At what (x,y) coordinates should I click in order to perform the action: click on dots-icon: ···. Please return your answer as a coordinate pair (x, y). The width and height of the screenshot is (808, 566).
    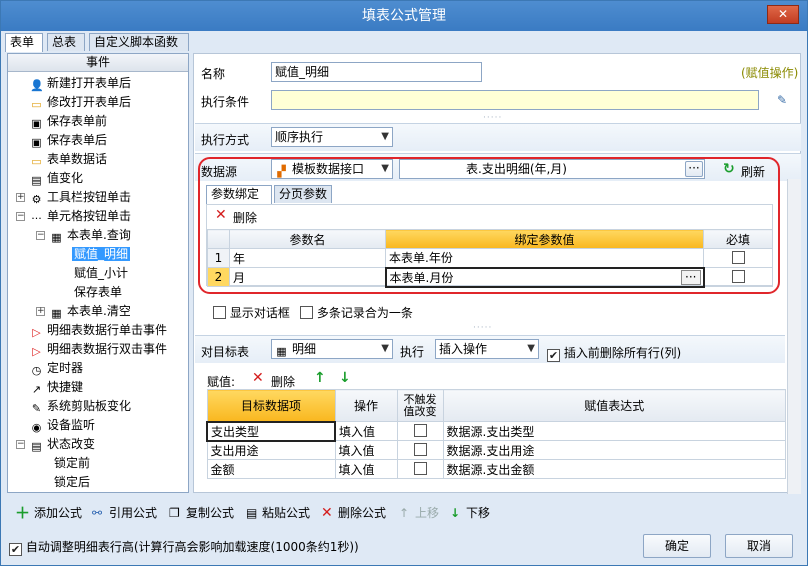
    Looking at the image, I should click on (36, 218).